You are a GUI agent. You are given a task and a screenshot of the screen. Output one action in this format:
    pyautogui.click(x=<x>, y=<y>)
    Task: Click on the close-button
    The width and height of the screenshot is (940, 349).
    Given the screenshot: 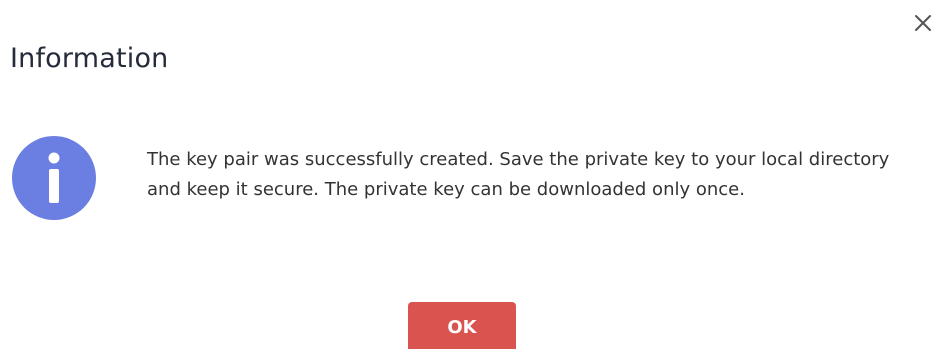 What is the action you would take?
    pyautogui.click(x=923, y=23)
    